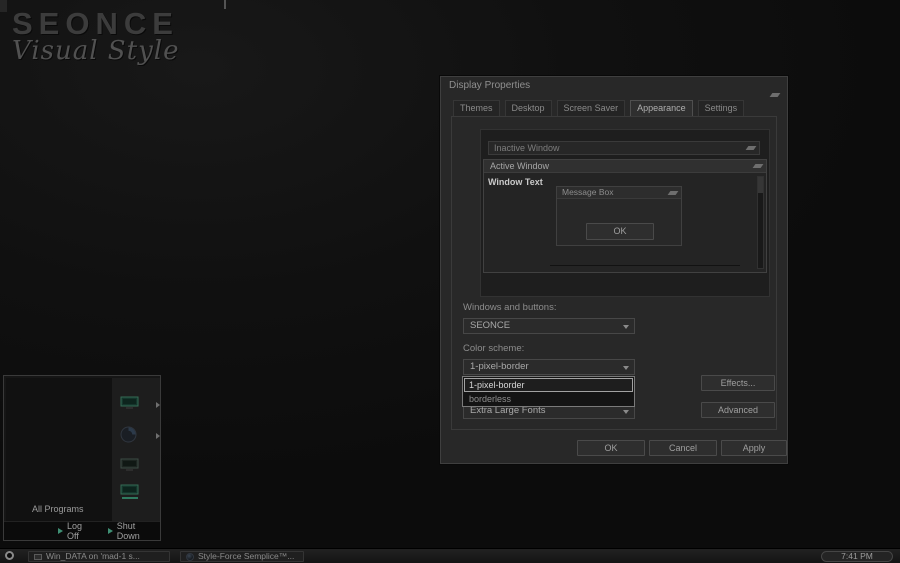 The height and width of the screenshot is (563, 900). What do you see at coordinates (128, 434) in the screenshot?
I see `browser-swirl-icon` at bounding box center [128, 434].